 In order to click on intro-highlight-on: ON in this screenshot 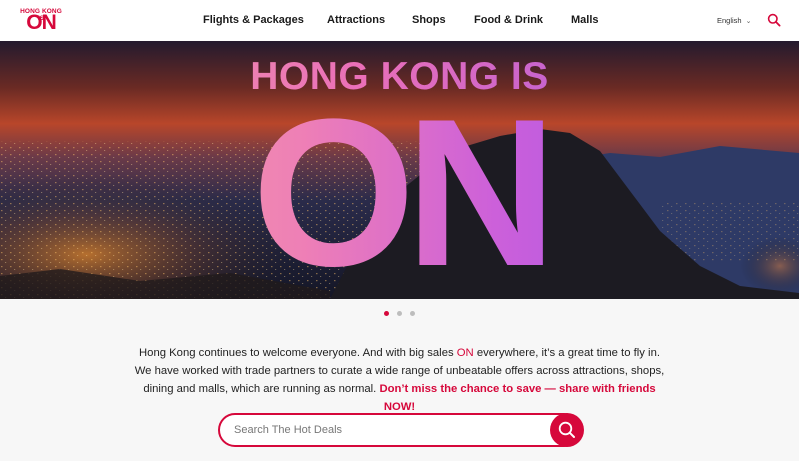, I will do `click(465, 353)`.